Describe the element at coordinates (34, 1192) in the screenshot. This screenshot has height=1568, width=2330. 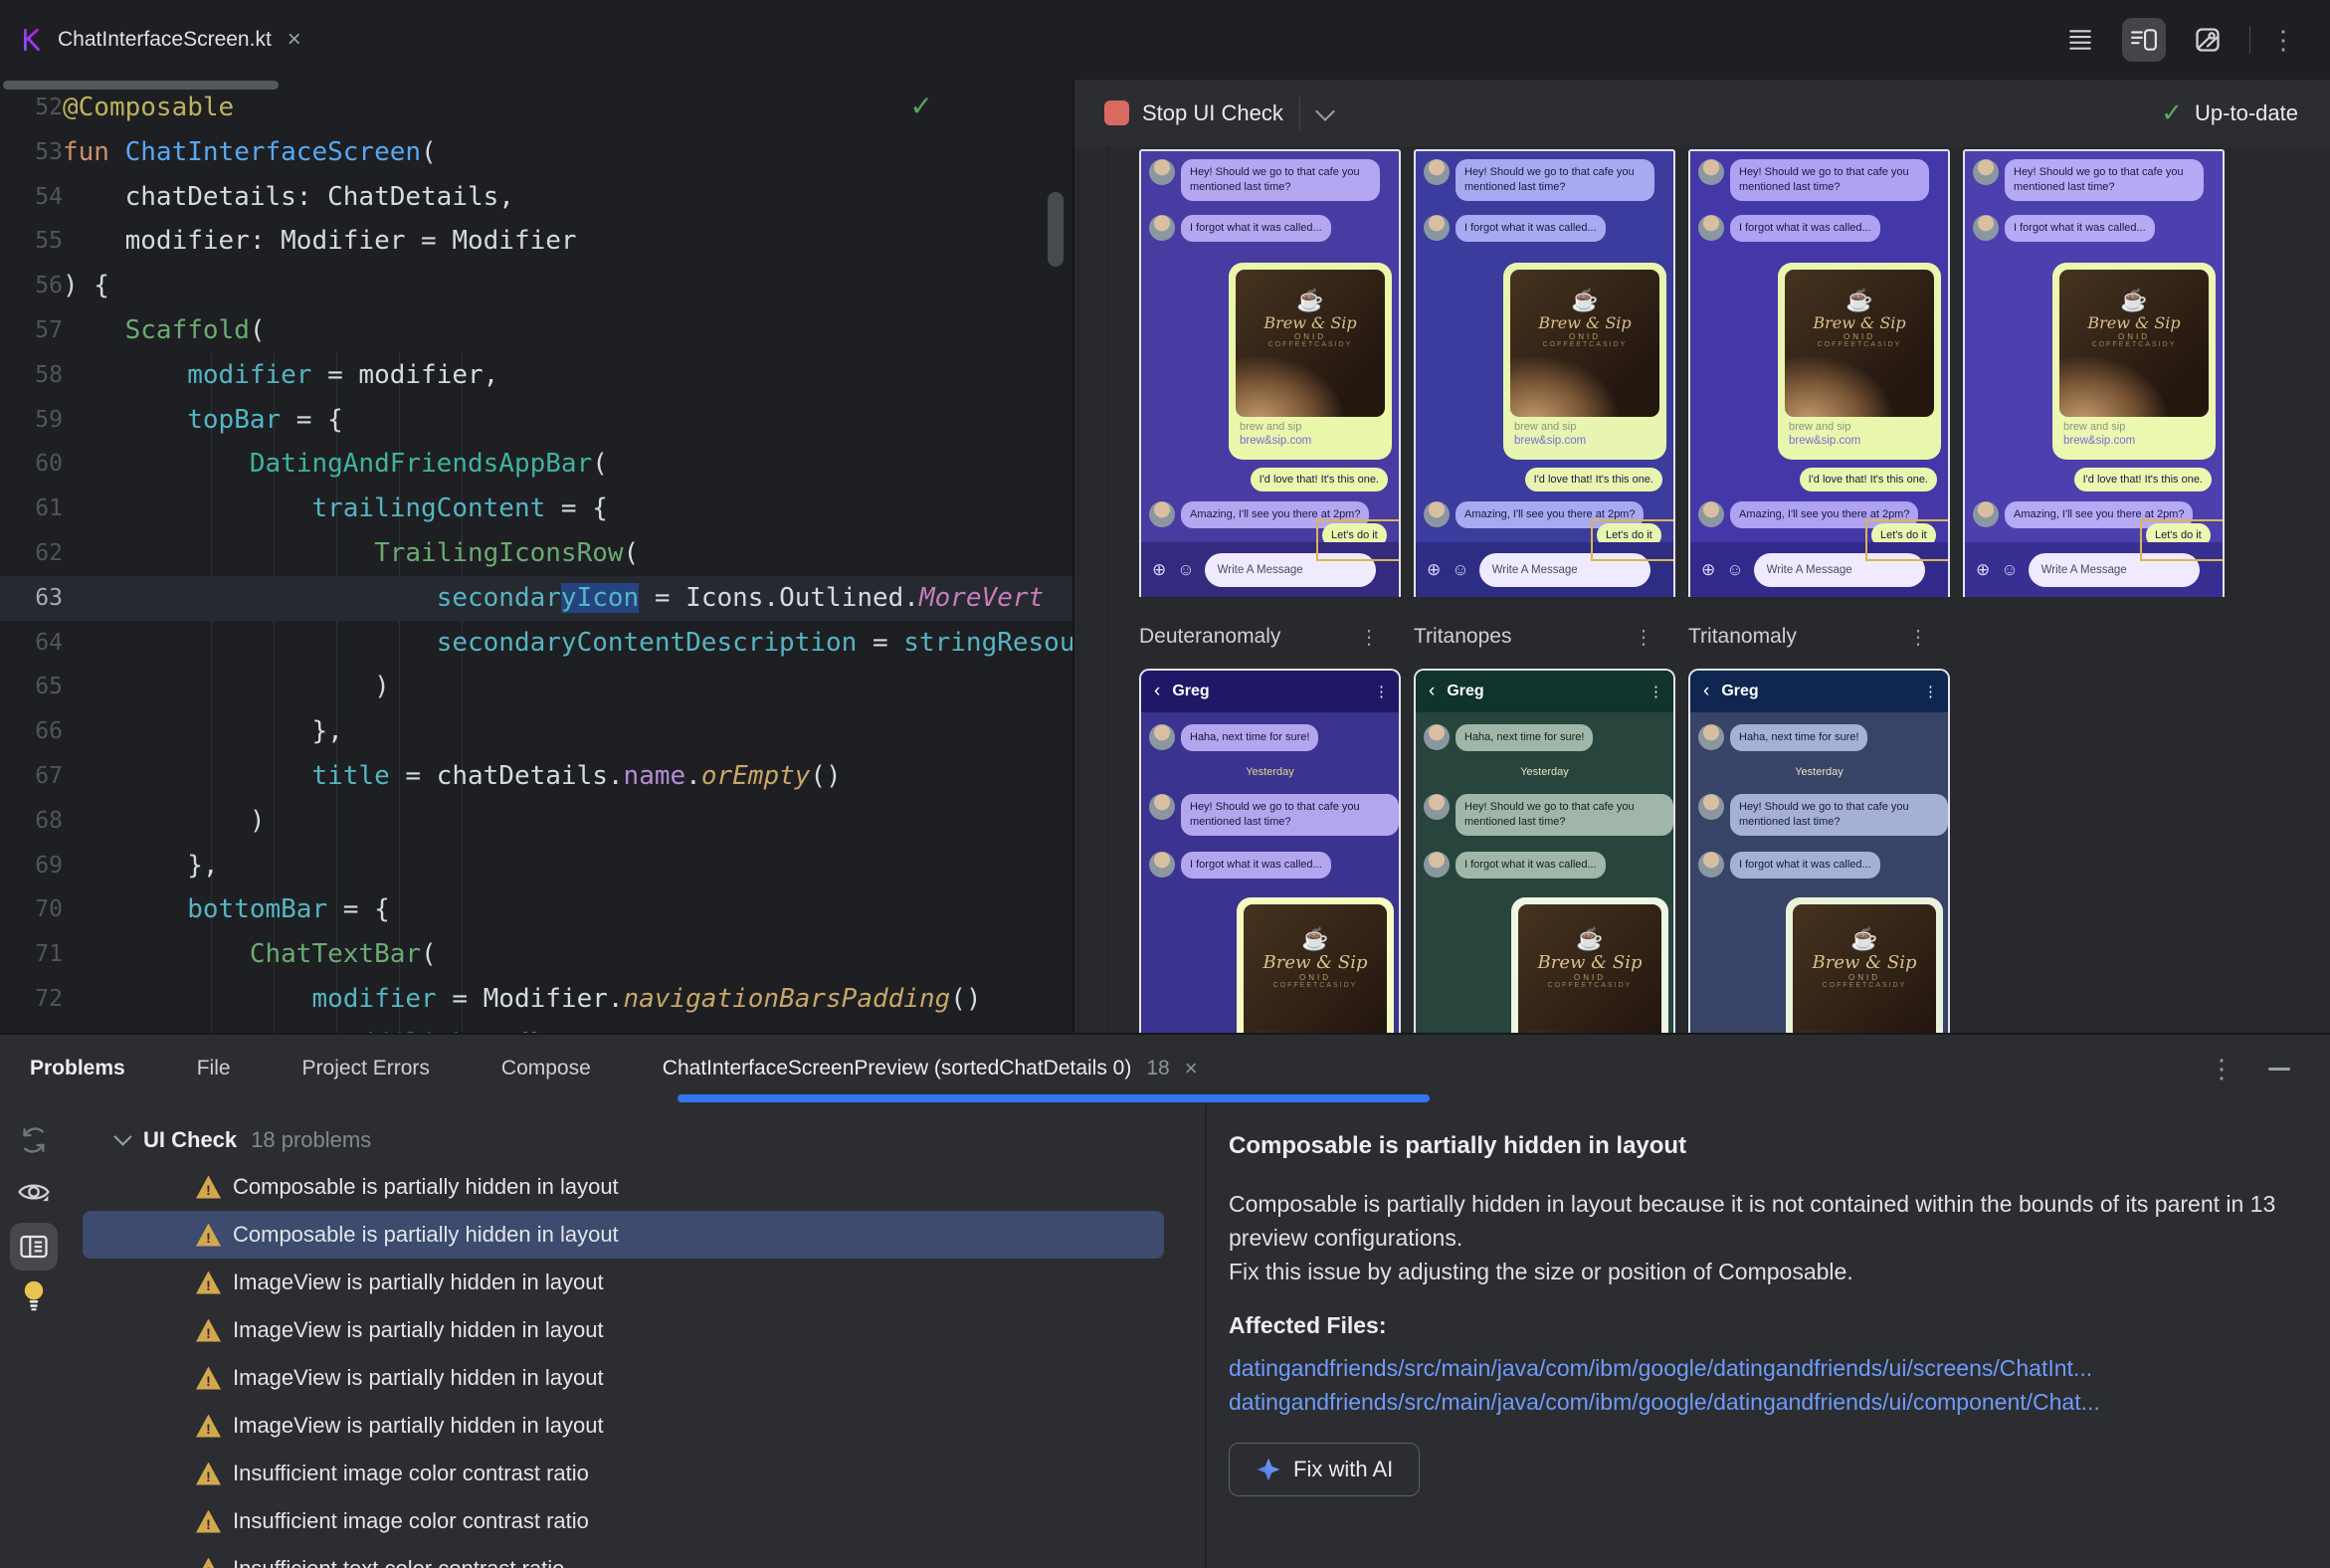
I see `preview-filter-eye-icon` at that location.